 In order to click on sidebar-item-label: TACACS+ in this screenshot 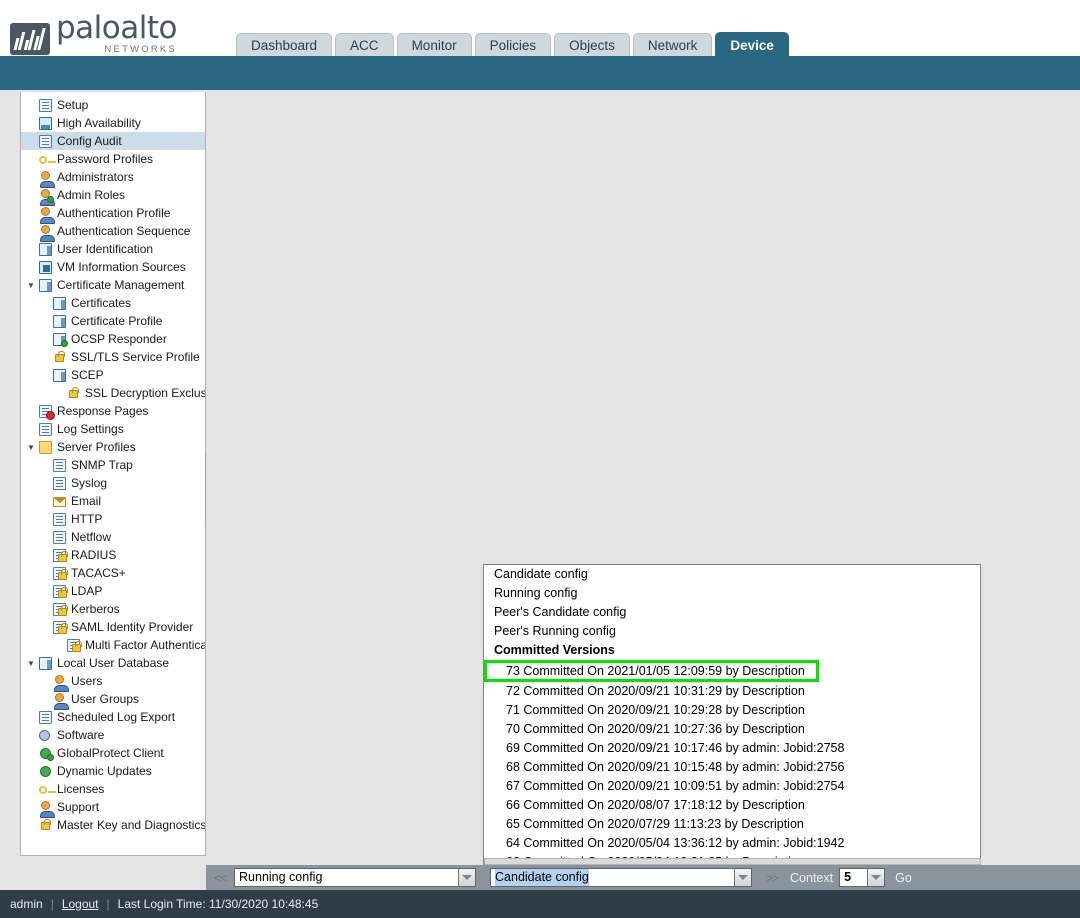, I will do `click(98, 573)`.